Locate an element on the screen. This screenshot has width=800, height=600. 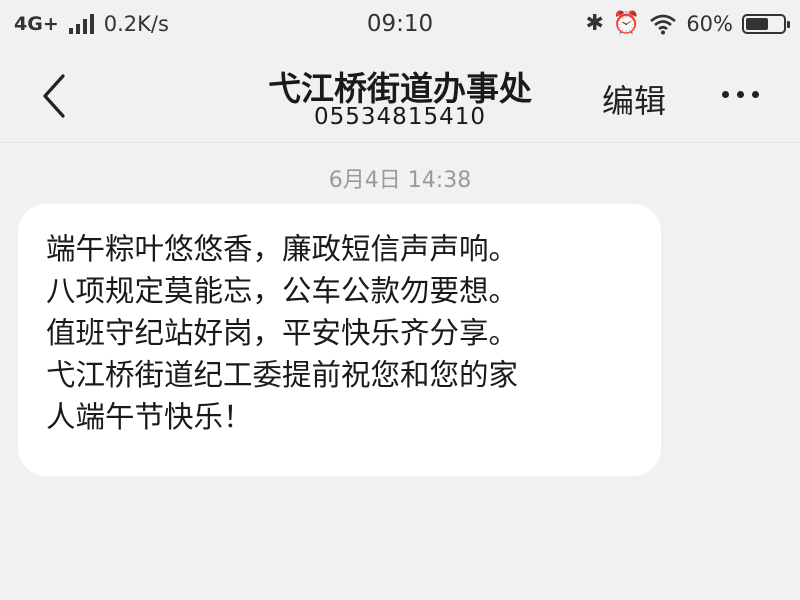
battery-icon is located at coordinates (766, 23).